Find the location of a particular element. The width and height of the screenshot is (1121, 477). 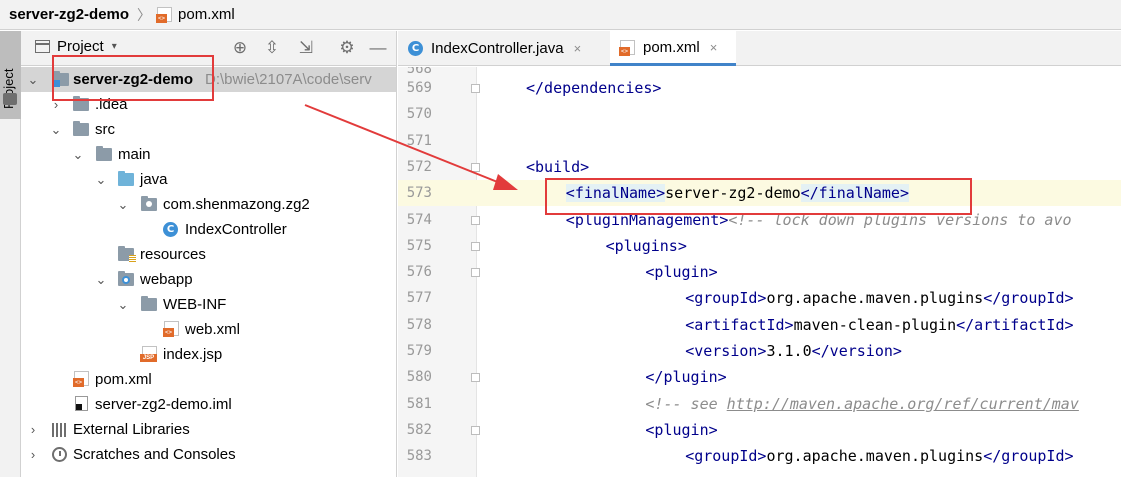

tree-item-web-inf: ⌄ WEB-INF is located at coordinates (208, 304).